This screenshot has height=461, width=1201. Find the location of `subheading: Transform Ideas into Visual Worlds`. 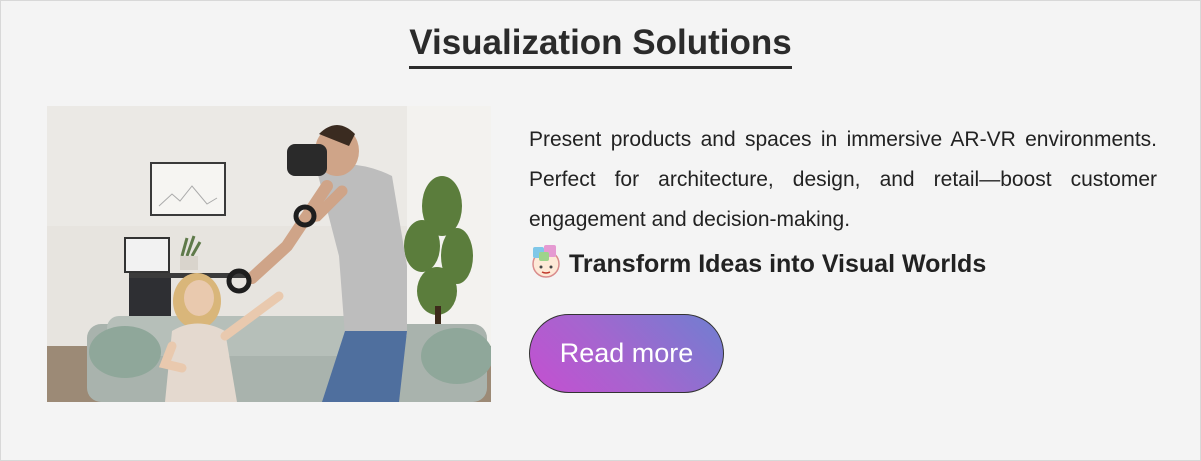

subheading: Transform Ideas into Visual Worlds is located at coordinates (778, 264).